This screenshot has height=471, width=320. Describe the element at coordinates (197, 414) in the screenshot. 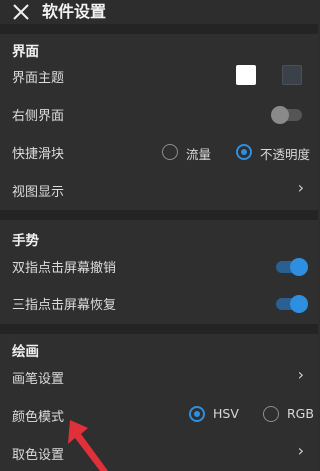

I see `radio-hsv` at that location.